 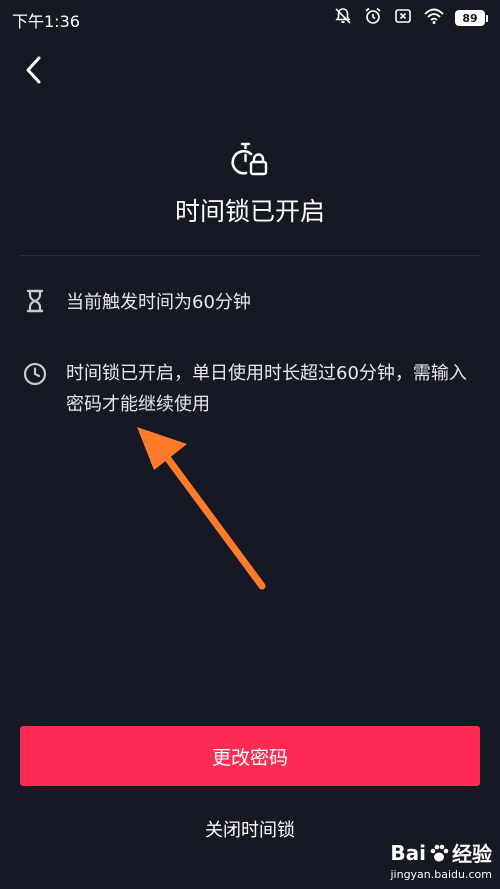 What do you see at coordinates (250, 756) in the screenshot?
I see `change-password-button: 更改密码` at bounding box center [250, 756].